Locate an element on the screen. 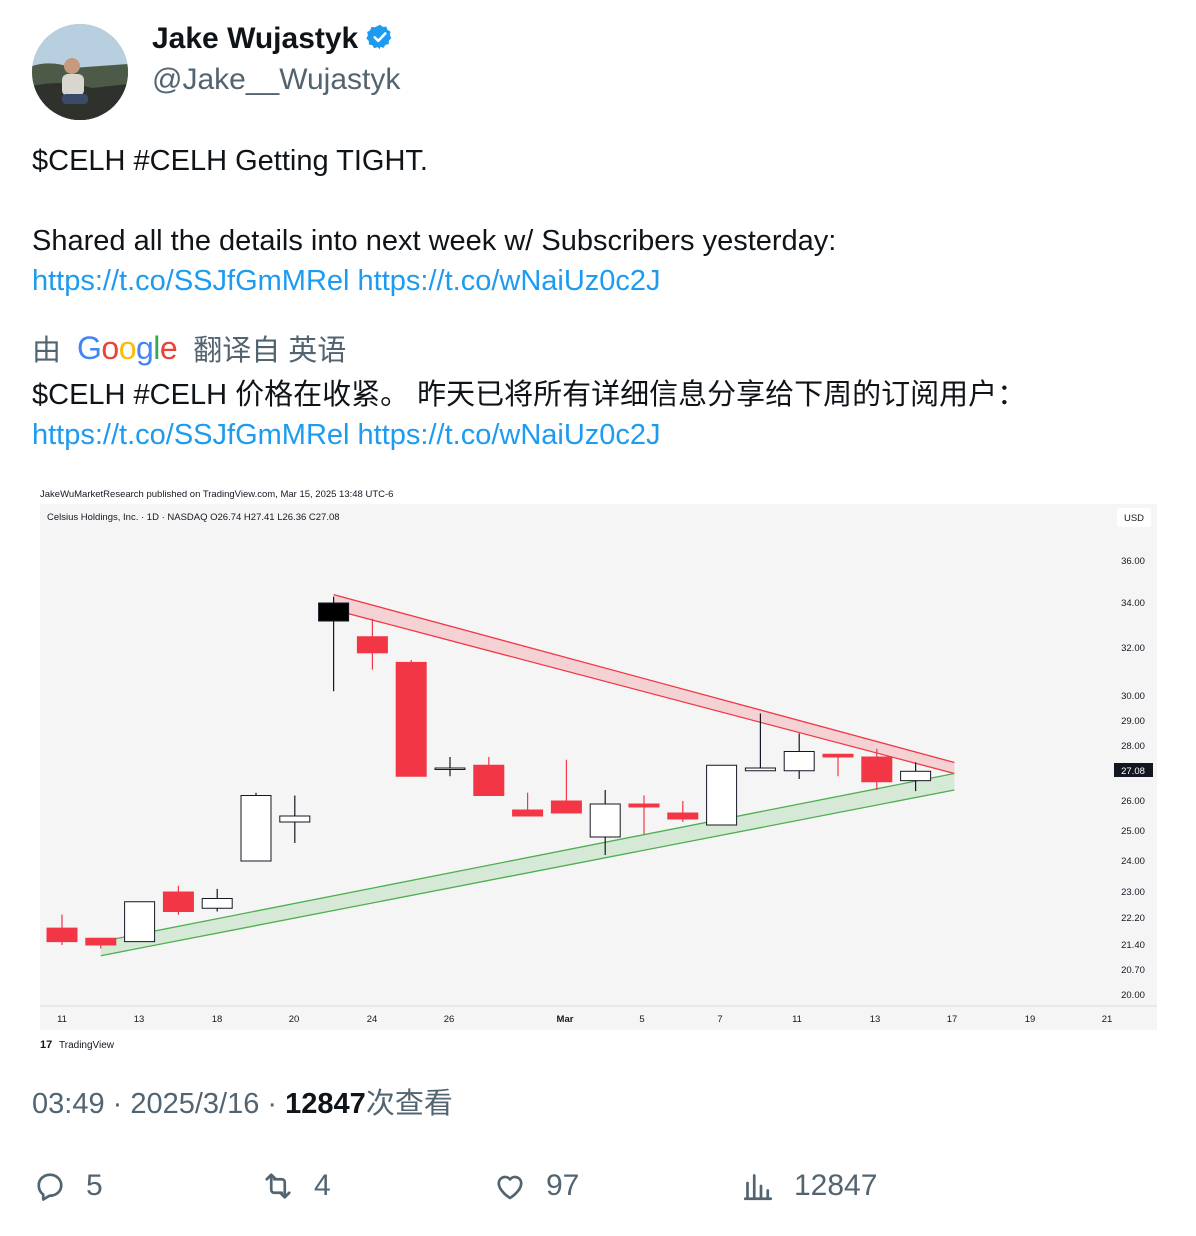 The image size is (1196, 1236). tradingview-brand: TradingView is located at coordinates (87, 1045).